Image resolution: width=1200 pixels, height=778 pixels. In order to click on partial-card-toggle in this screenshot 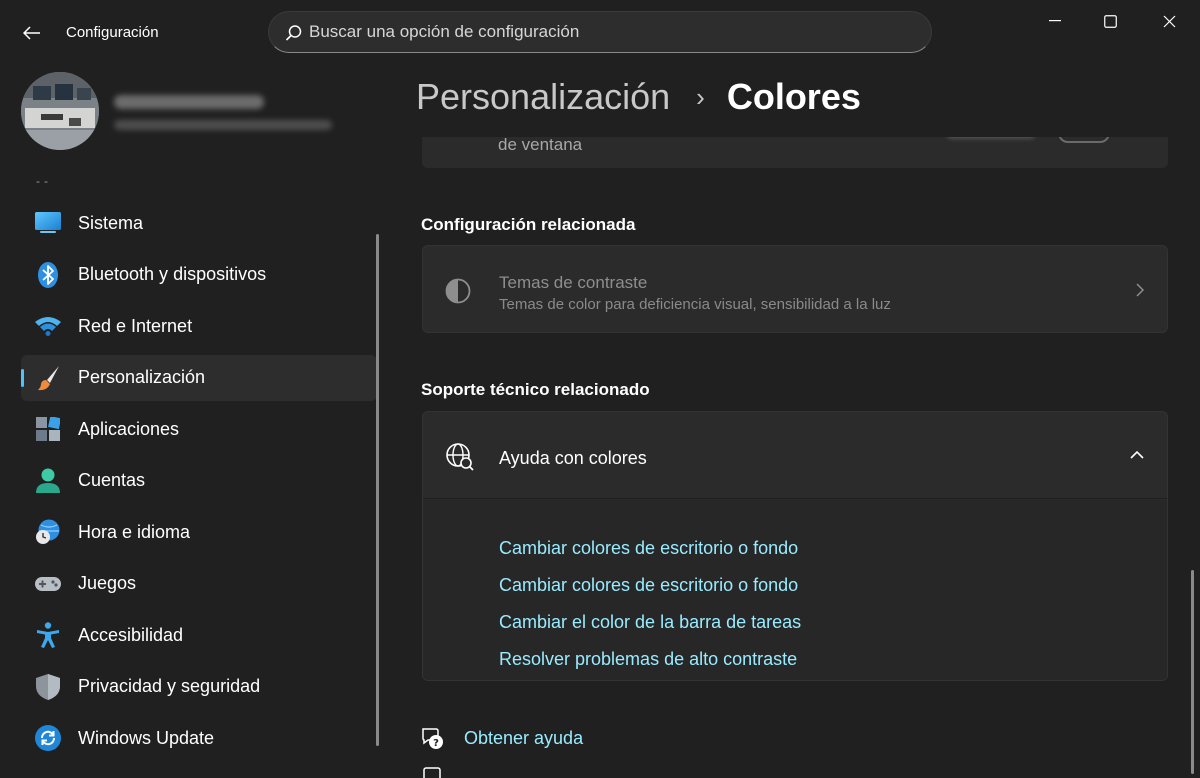, I will do `click(1084, 140)`.